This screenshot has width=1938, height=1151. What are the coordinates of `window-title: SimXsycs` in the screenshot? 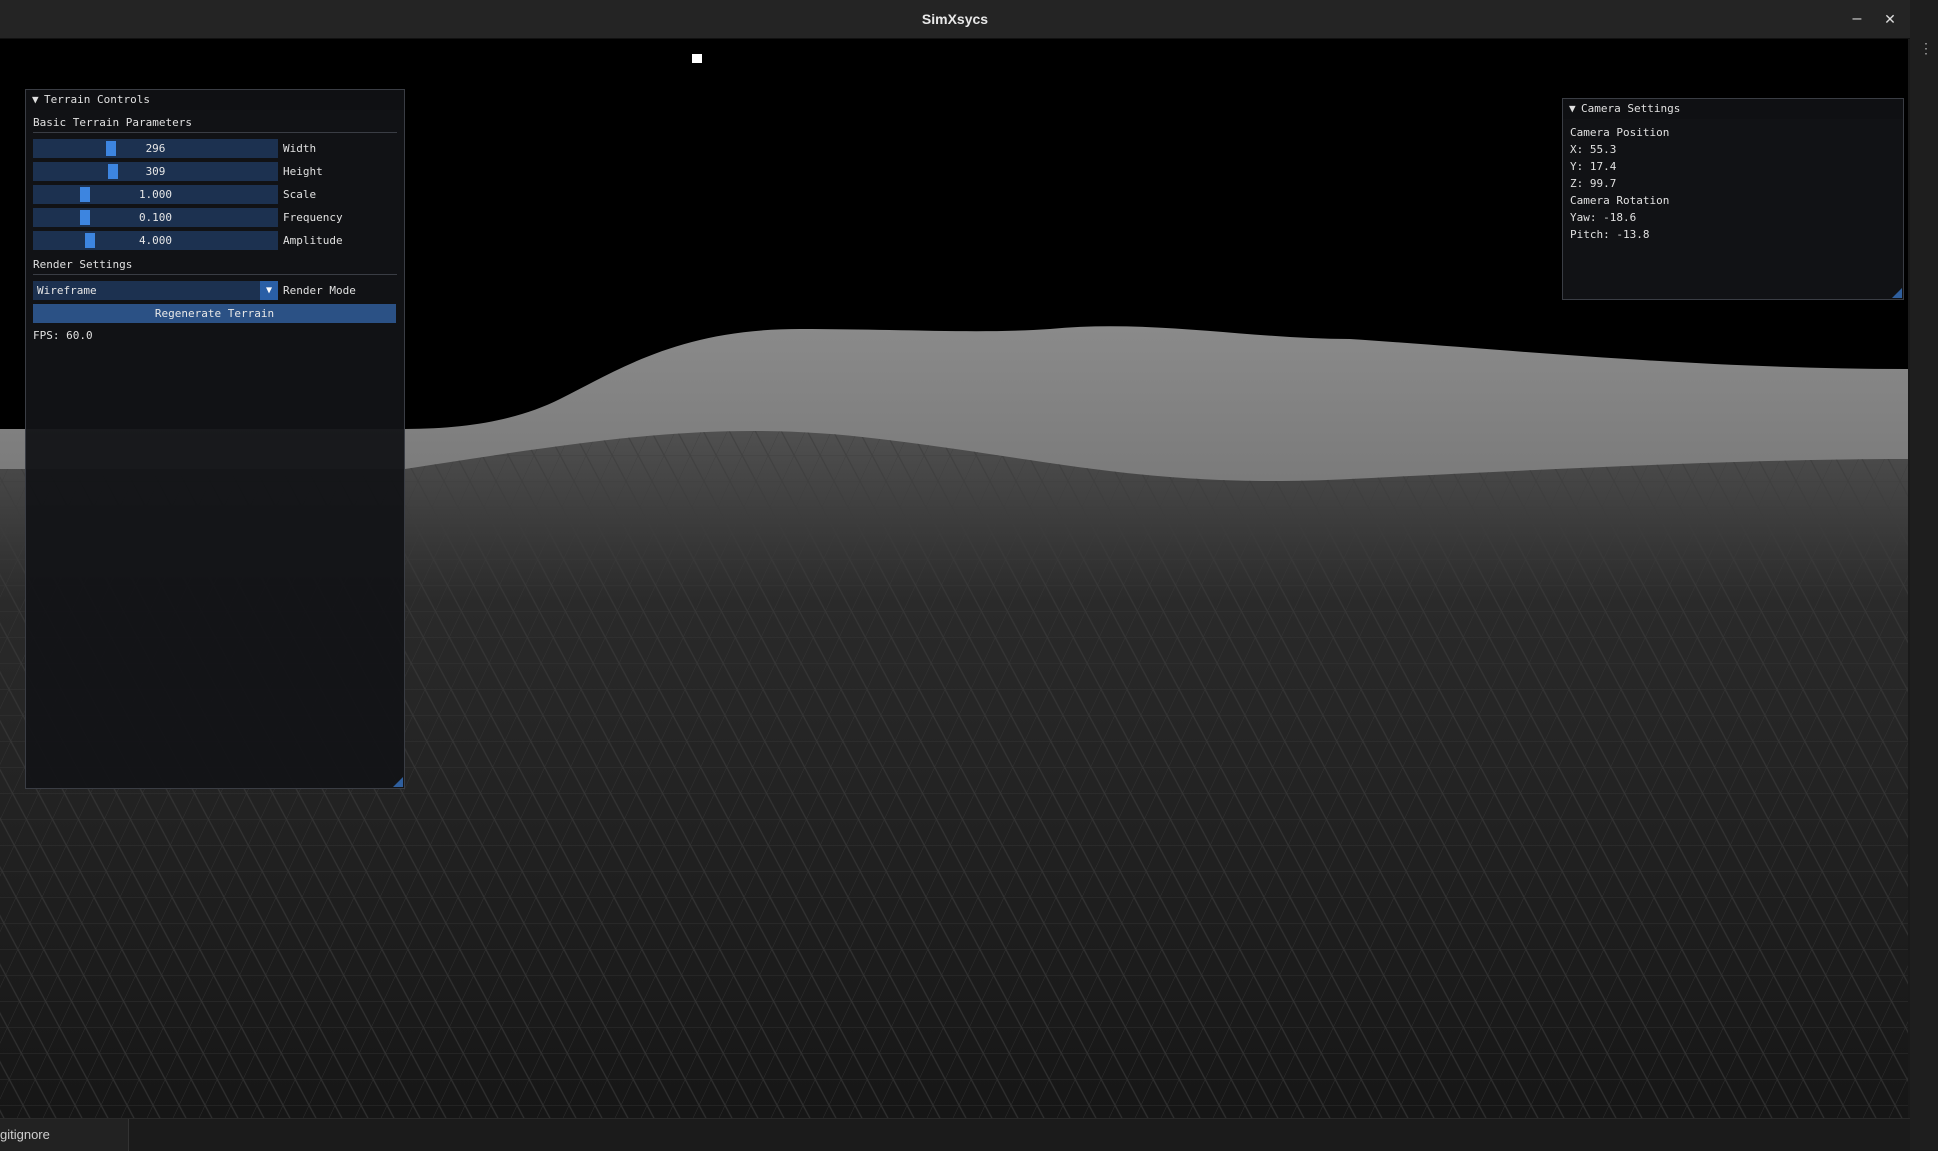 It's located at (955, 19).